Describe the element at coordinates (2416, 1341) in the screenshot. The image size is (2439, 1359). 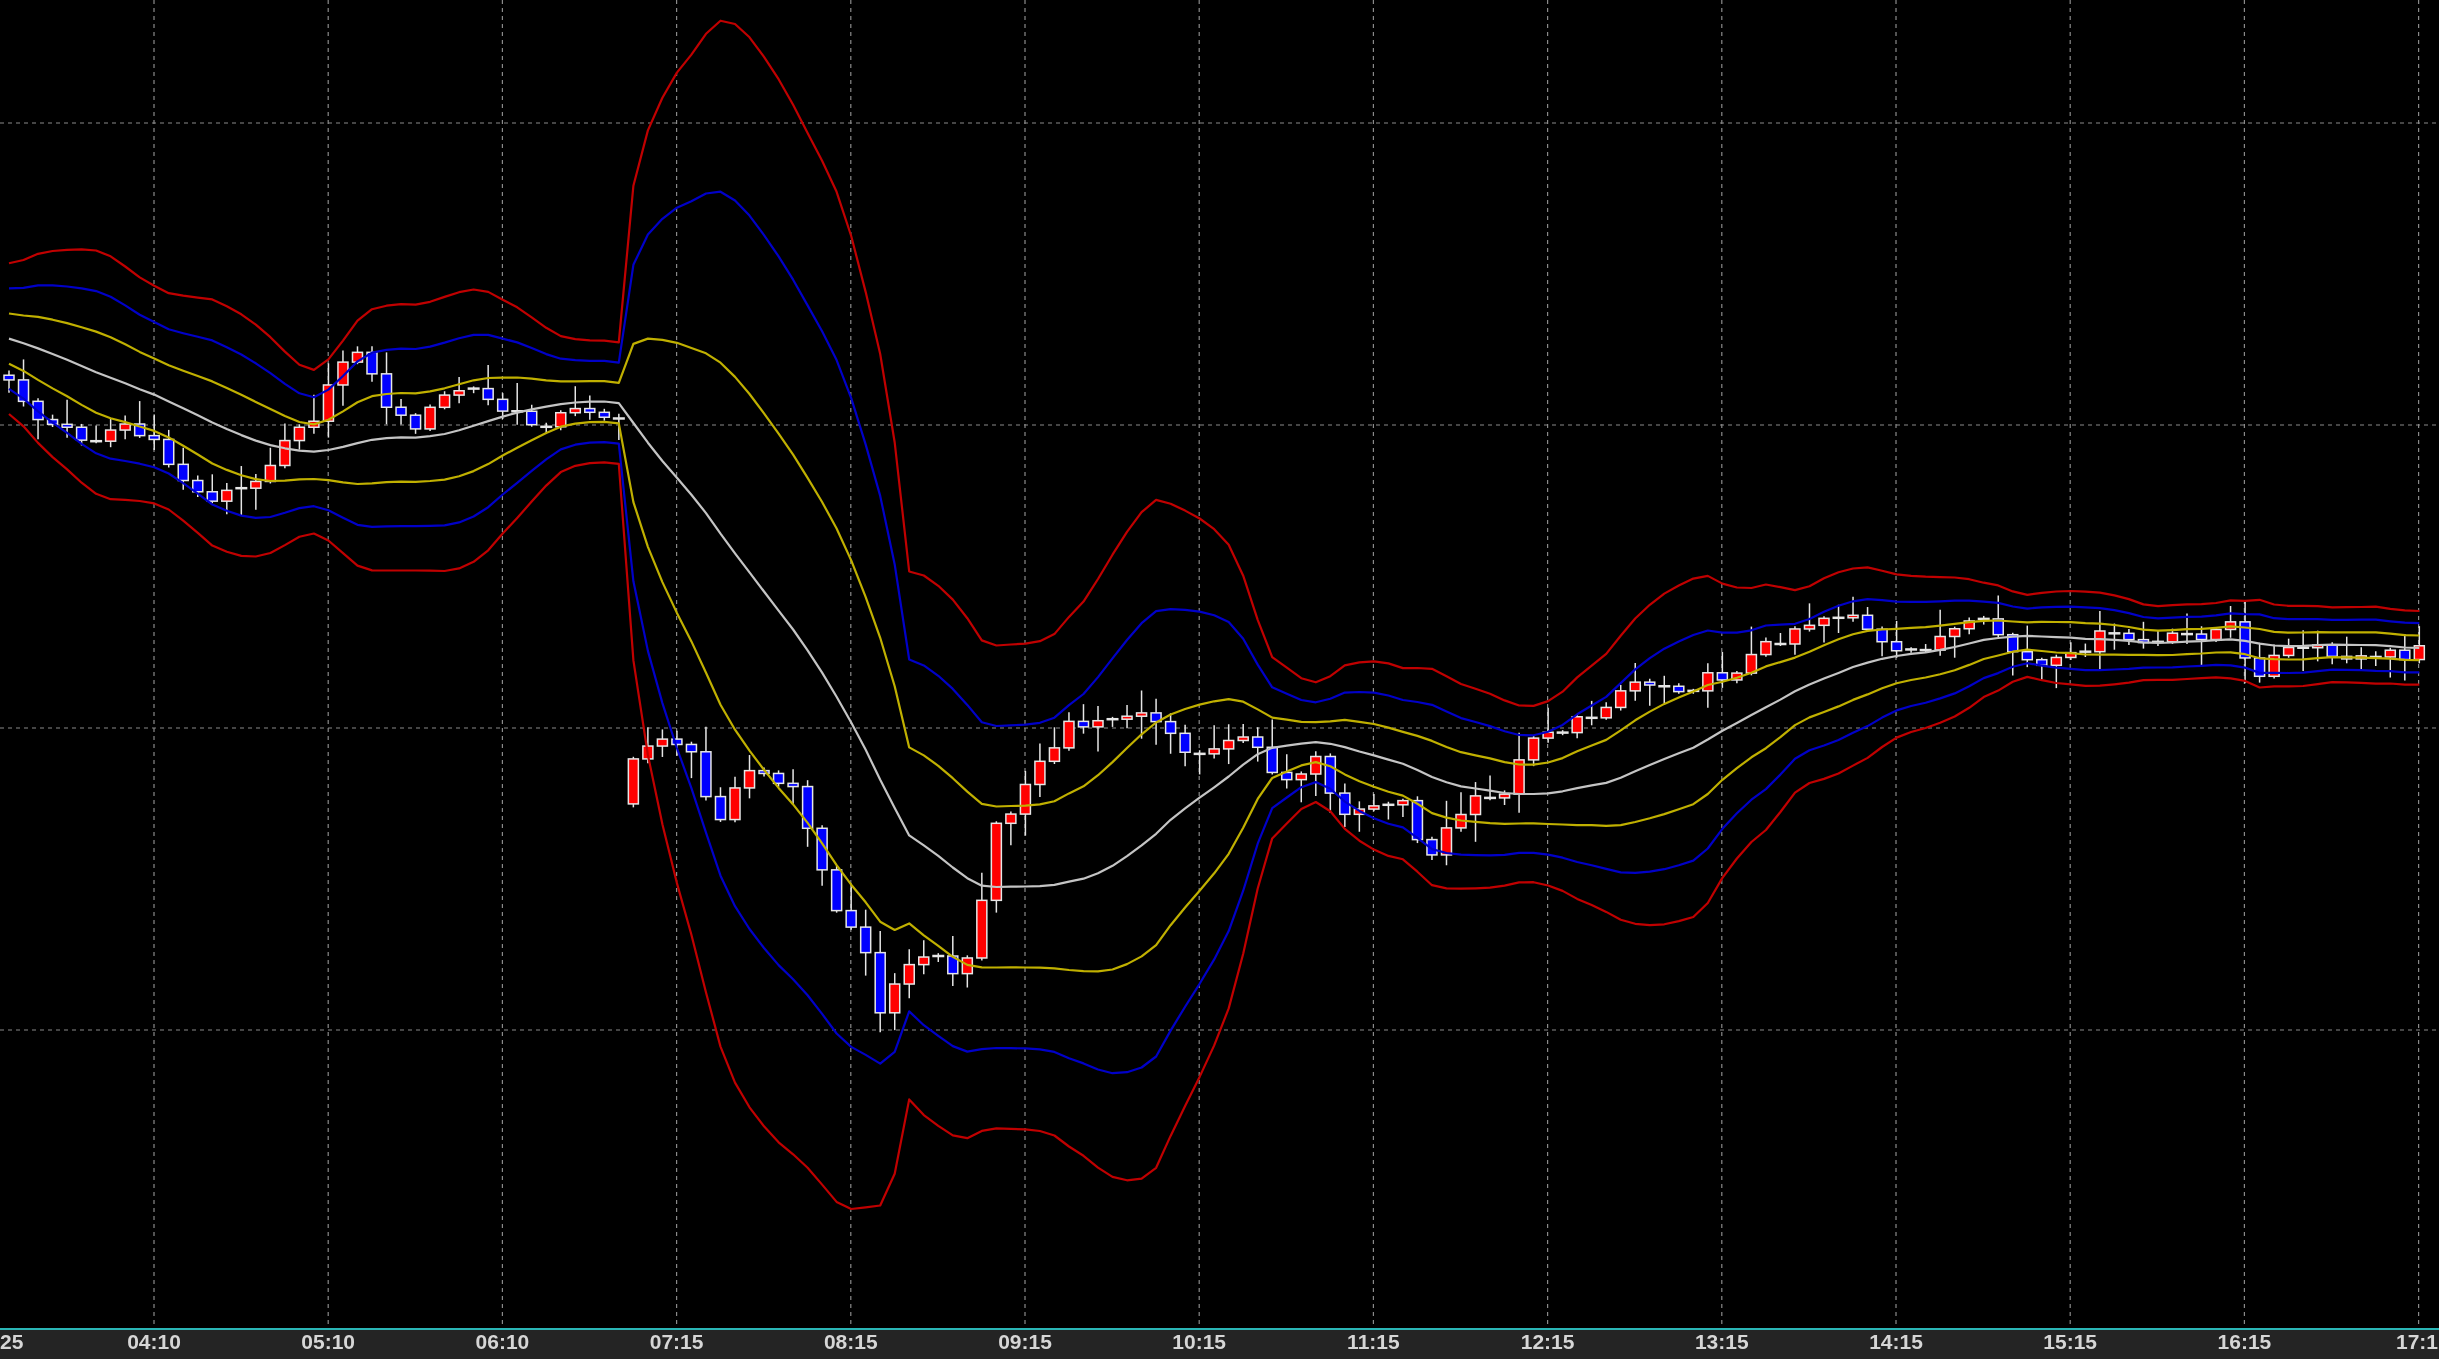
I see `time-axis-label: 17:1` at that location.